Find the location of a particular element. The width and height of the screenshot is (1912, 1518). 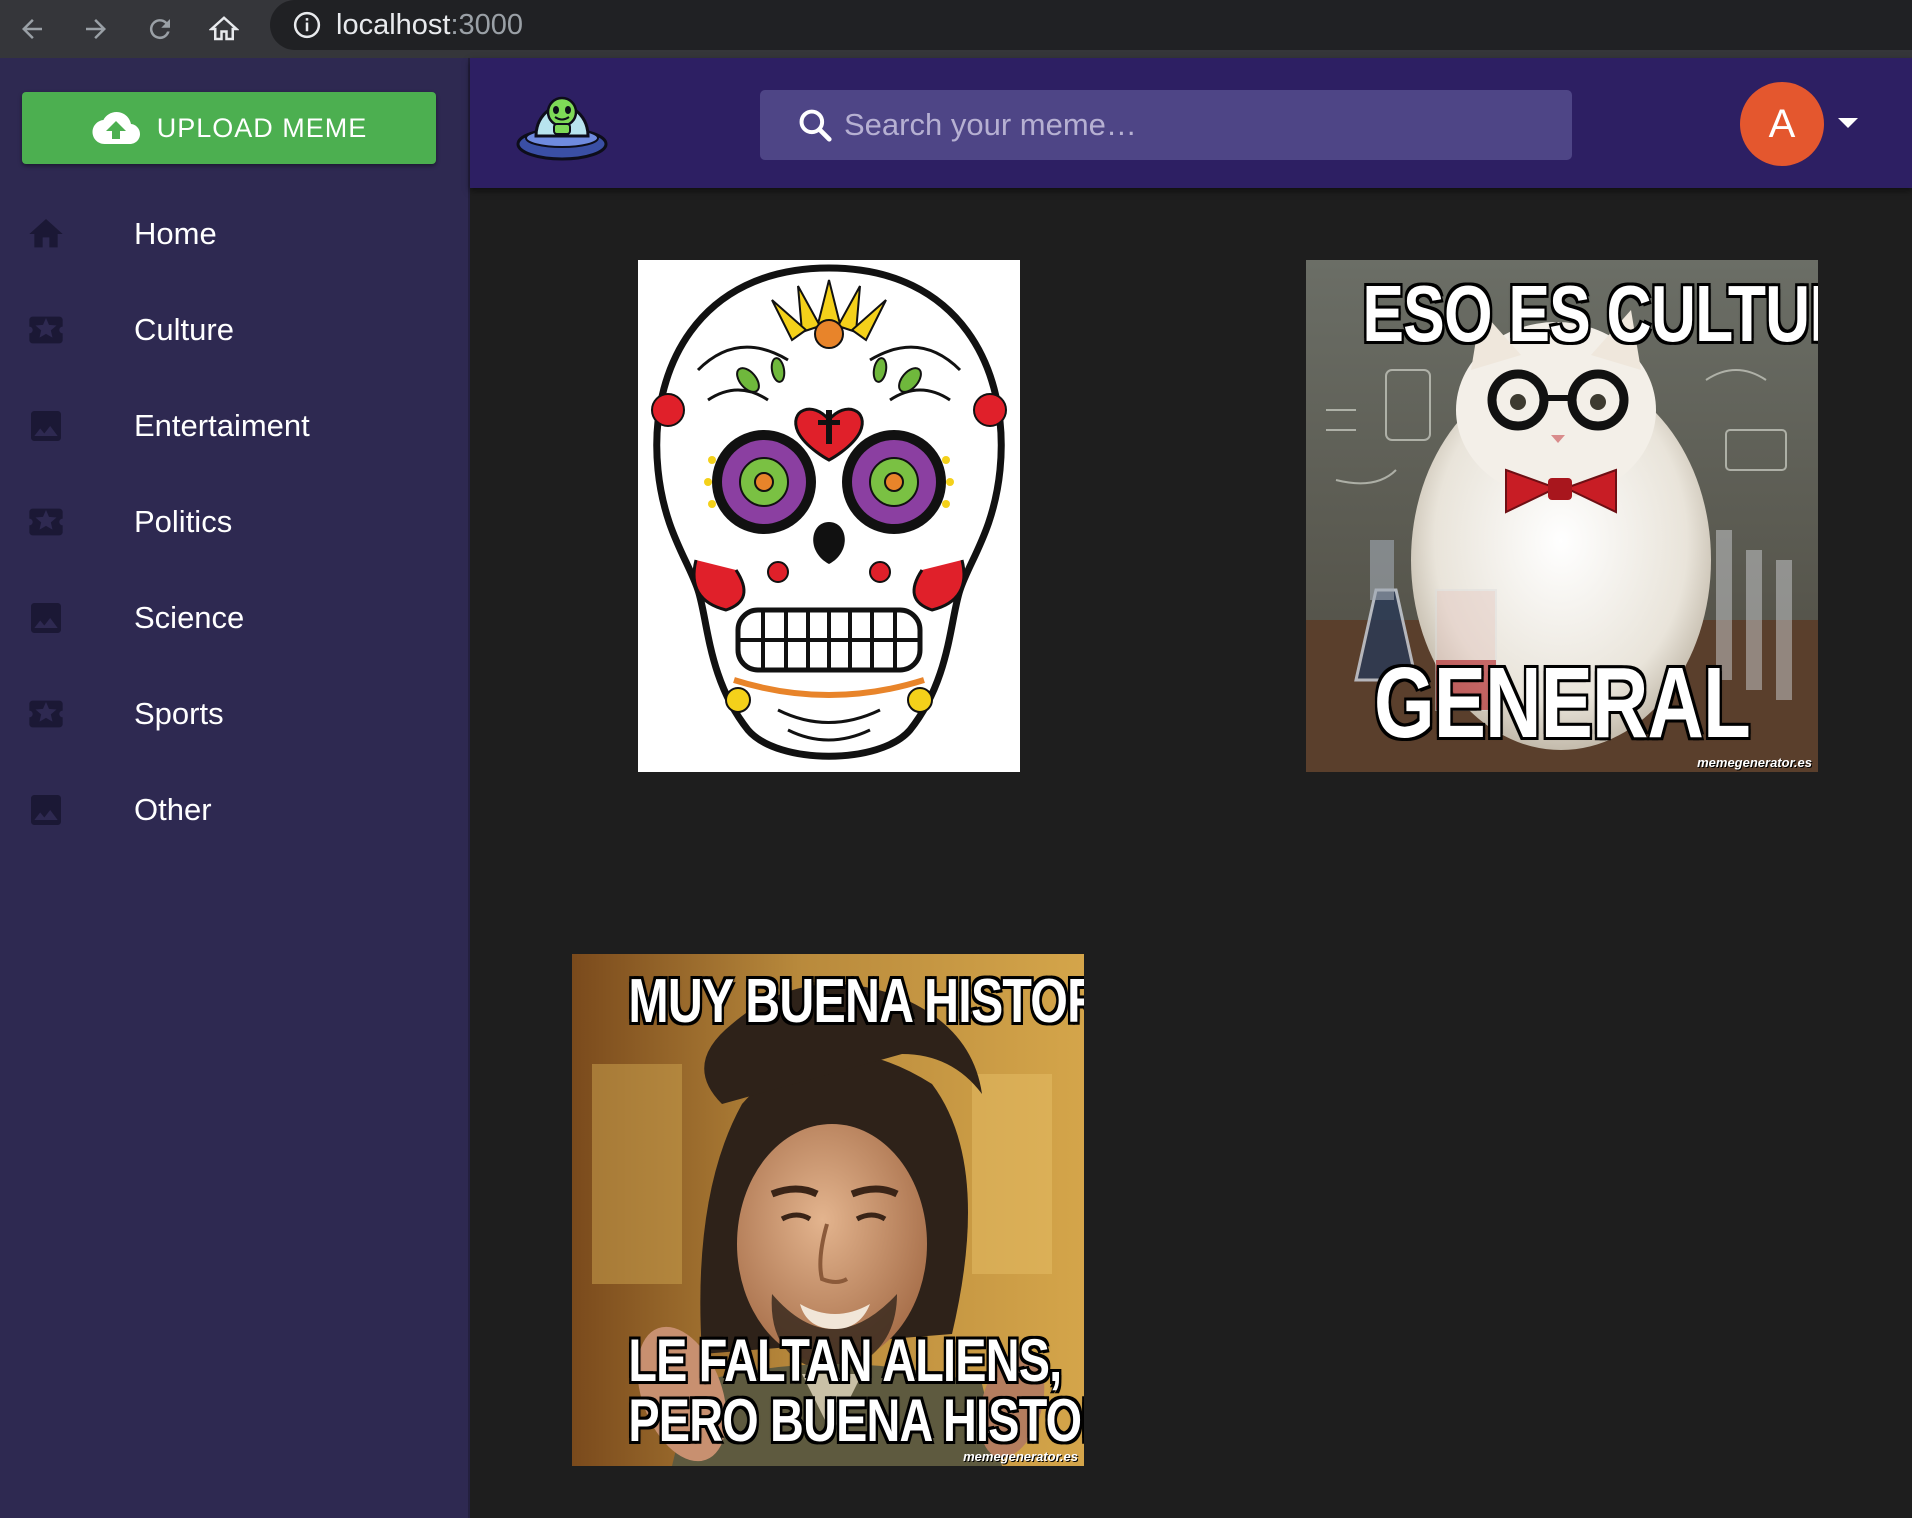

address-bar: localhost:3000 is located at coordinates (1091, 25).